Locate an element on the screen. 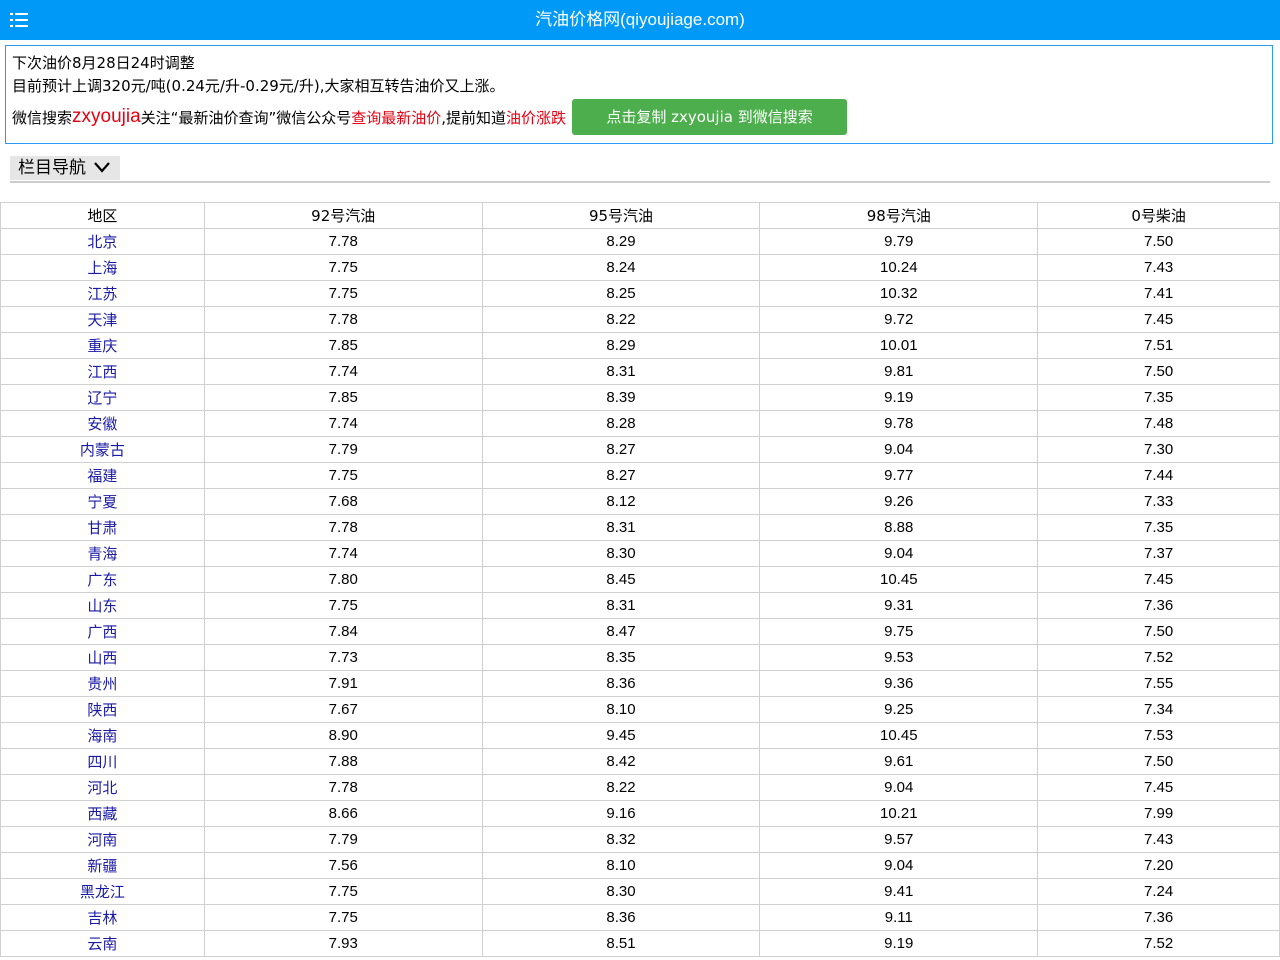 The width and height of the screenshot is (1280, 960). region-link: 贵州 is located at coordinates (102, 684).